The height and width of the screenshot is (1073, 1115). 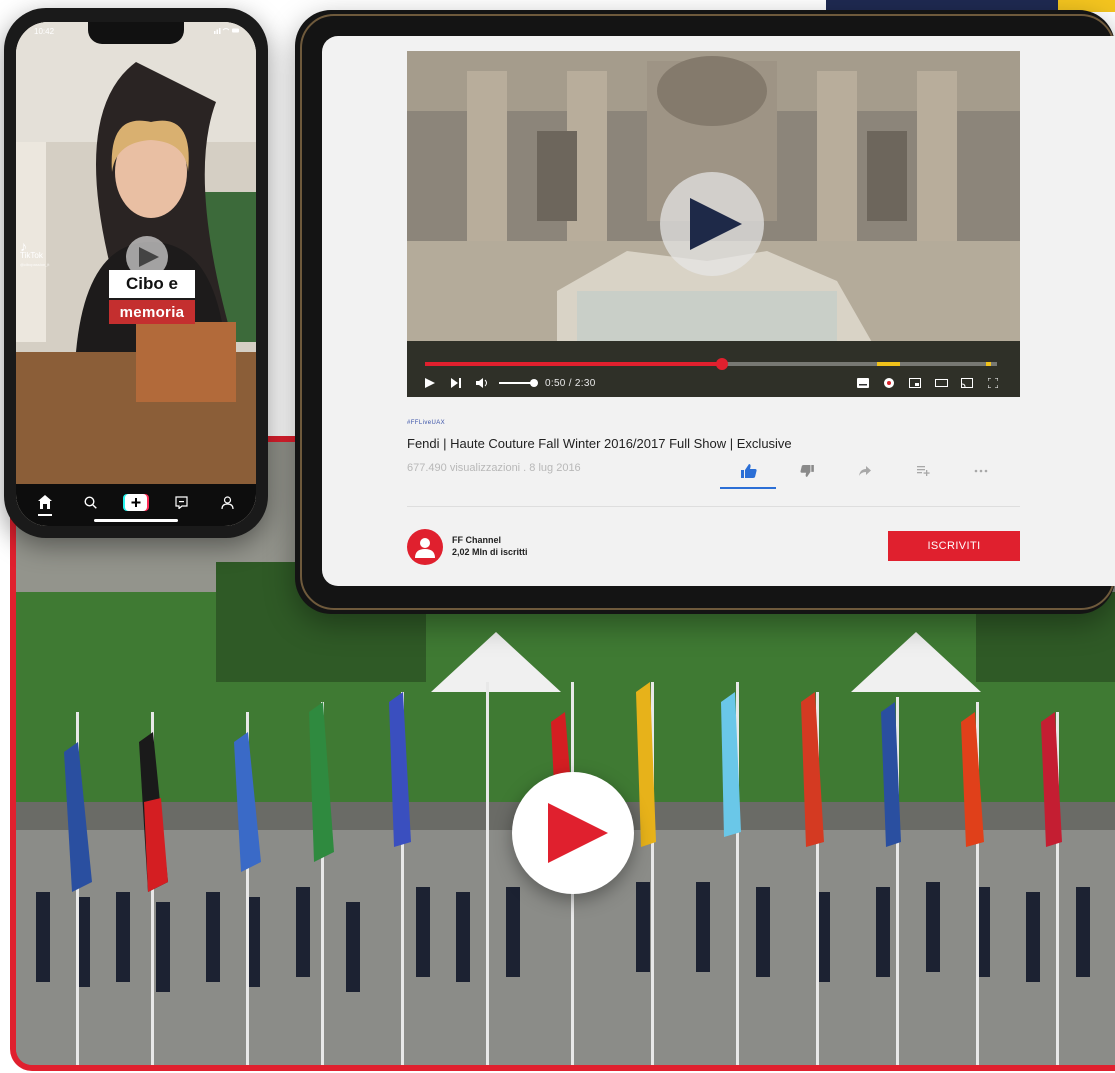 I want to click on volume-slider, so click(x=518, y=383).